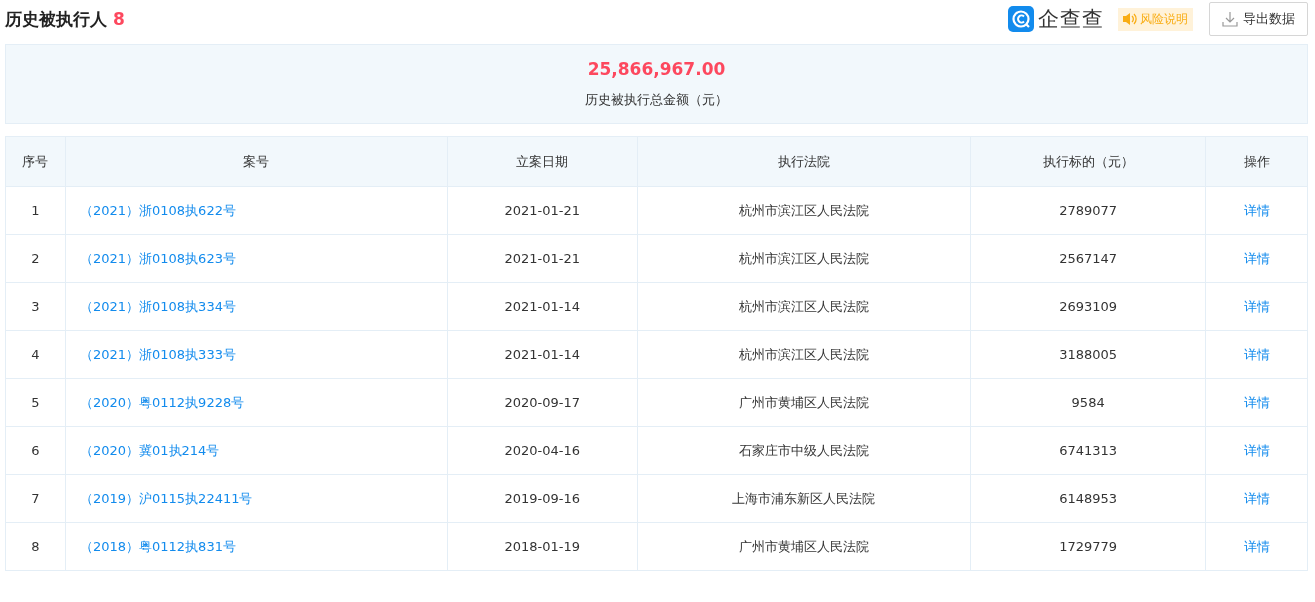  Describe the element at coordinates (166, 498) in the screenshot. I see `case-number-link: （2019）沪0115执22411号` at that location.